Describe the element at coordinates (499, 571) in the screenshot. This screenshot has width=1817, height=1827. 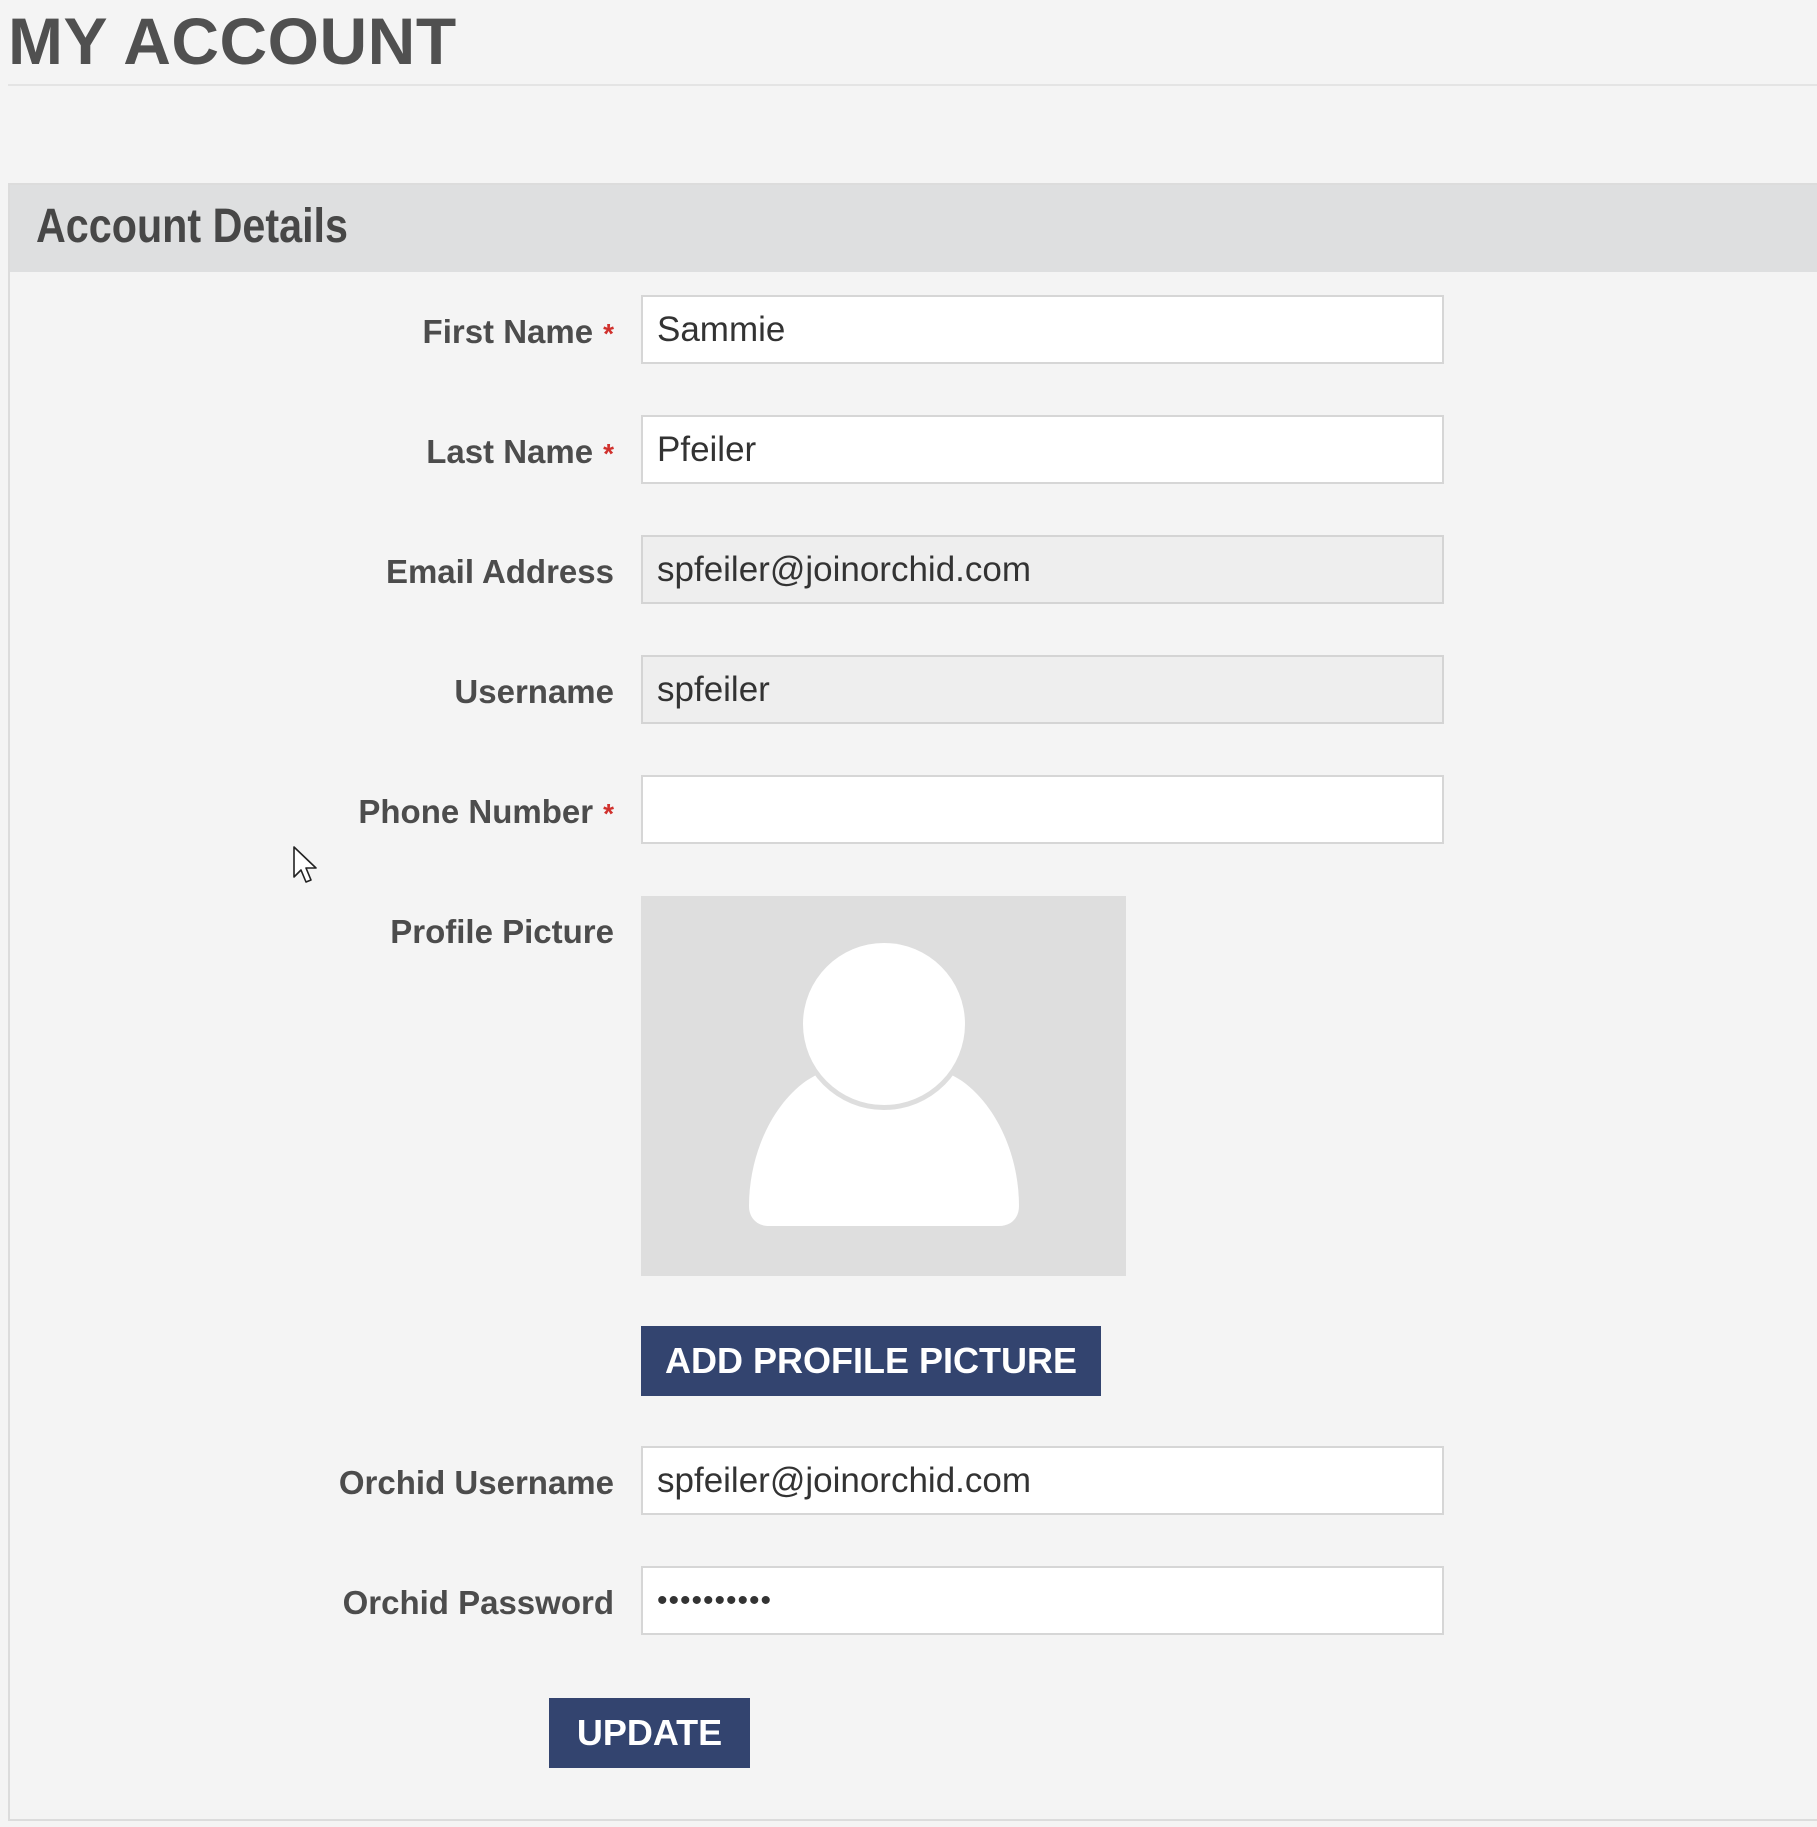
I see `email-label: Email Address` at that location.